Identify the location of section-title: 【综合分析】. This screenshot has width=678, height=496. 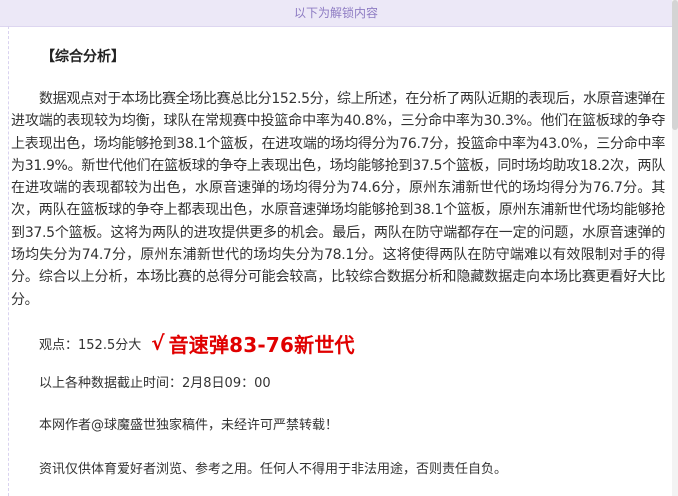
(83, 57).